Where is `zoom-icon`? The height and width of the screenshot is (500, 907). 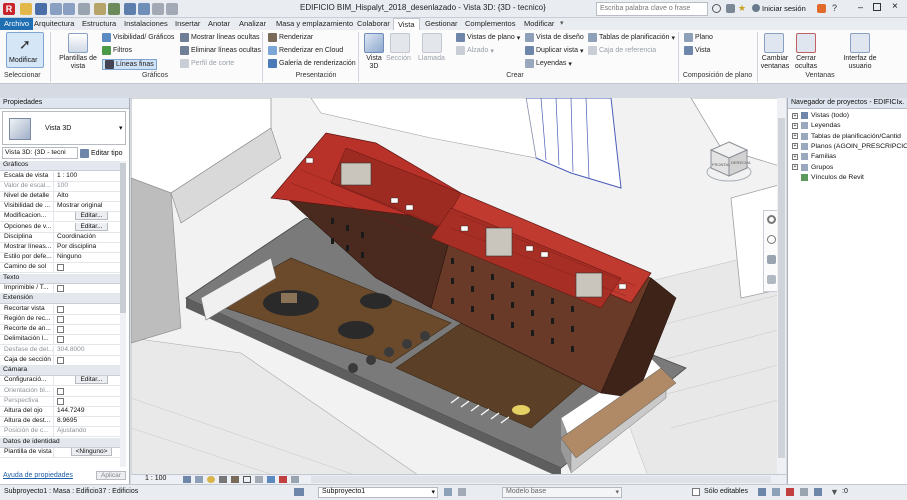
zoom-icon is located at coordinates (771, 239).